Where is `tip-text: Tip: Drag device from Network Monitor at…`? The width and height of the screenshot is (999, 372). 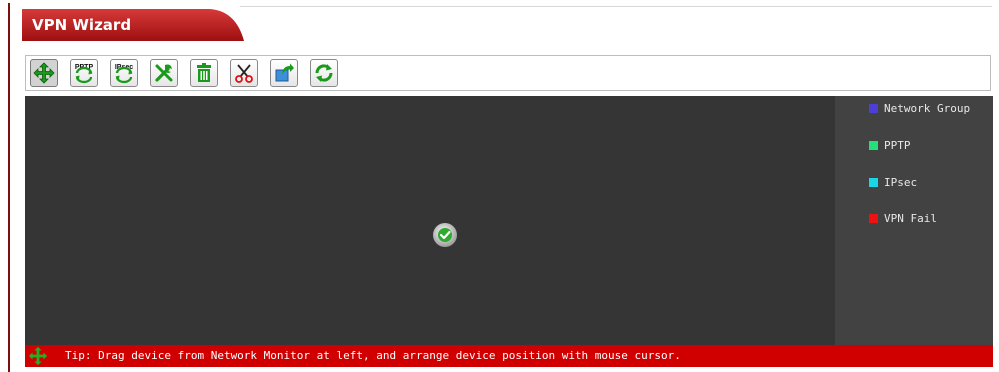
tip-text: Tip: Drag device from Network Monitor at… is located at coordinates (373, 355).